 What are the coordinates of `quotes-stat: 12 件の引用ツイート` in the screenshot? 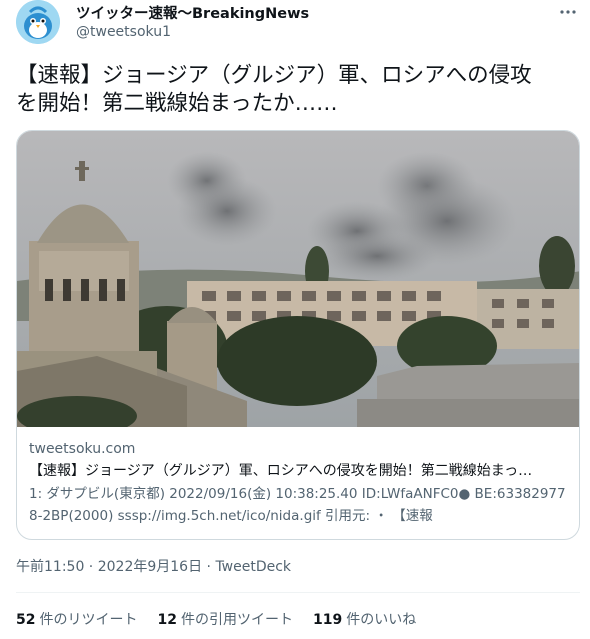 It's located at (224, 619).